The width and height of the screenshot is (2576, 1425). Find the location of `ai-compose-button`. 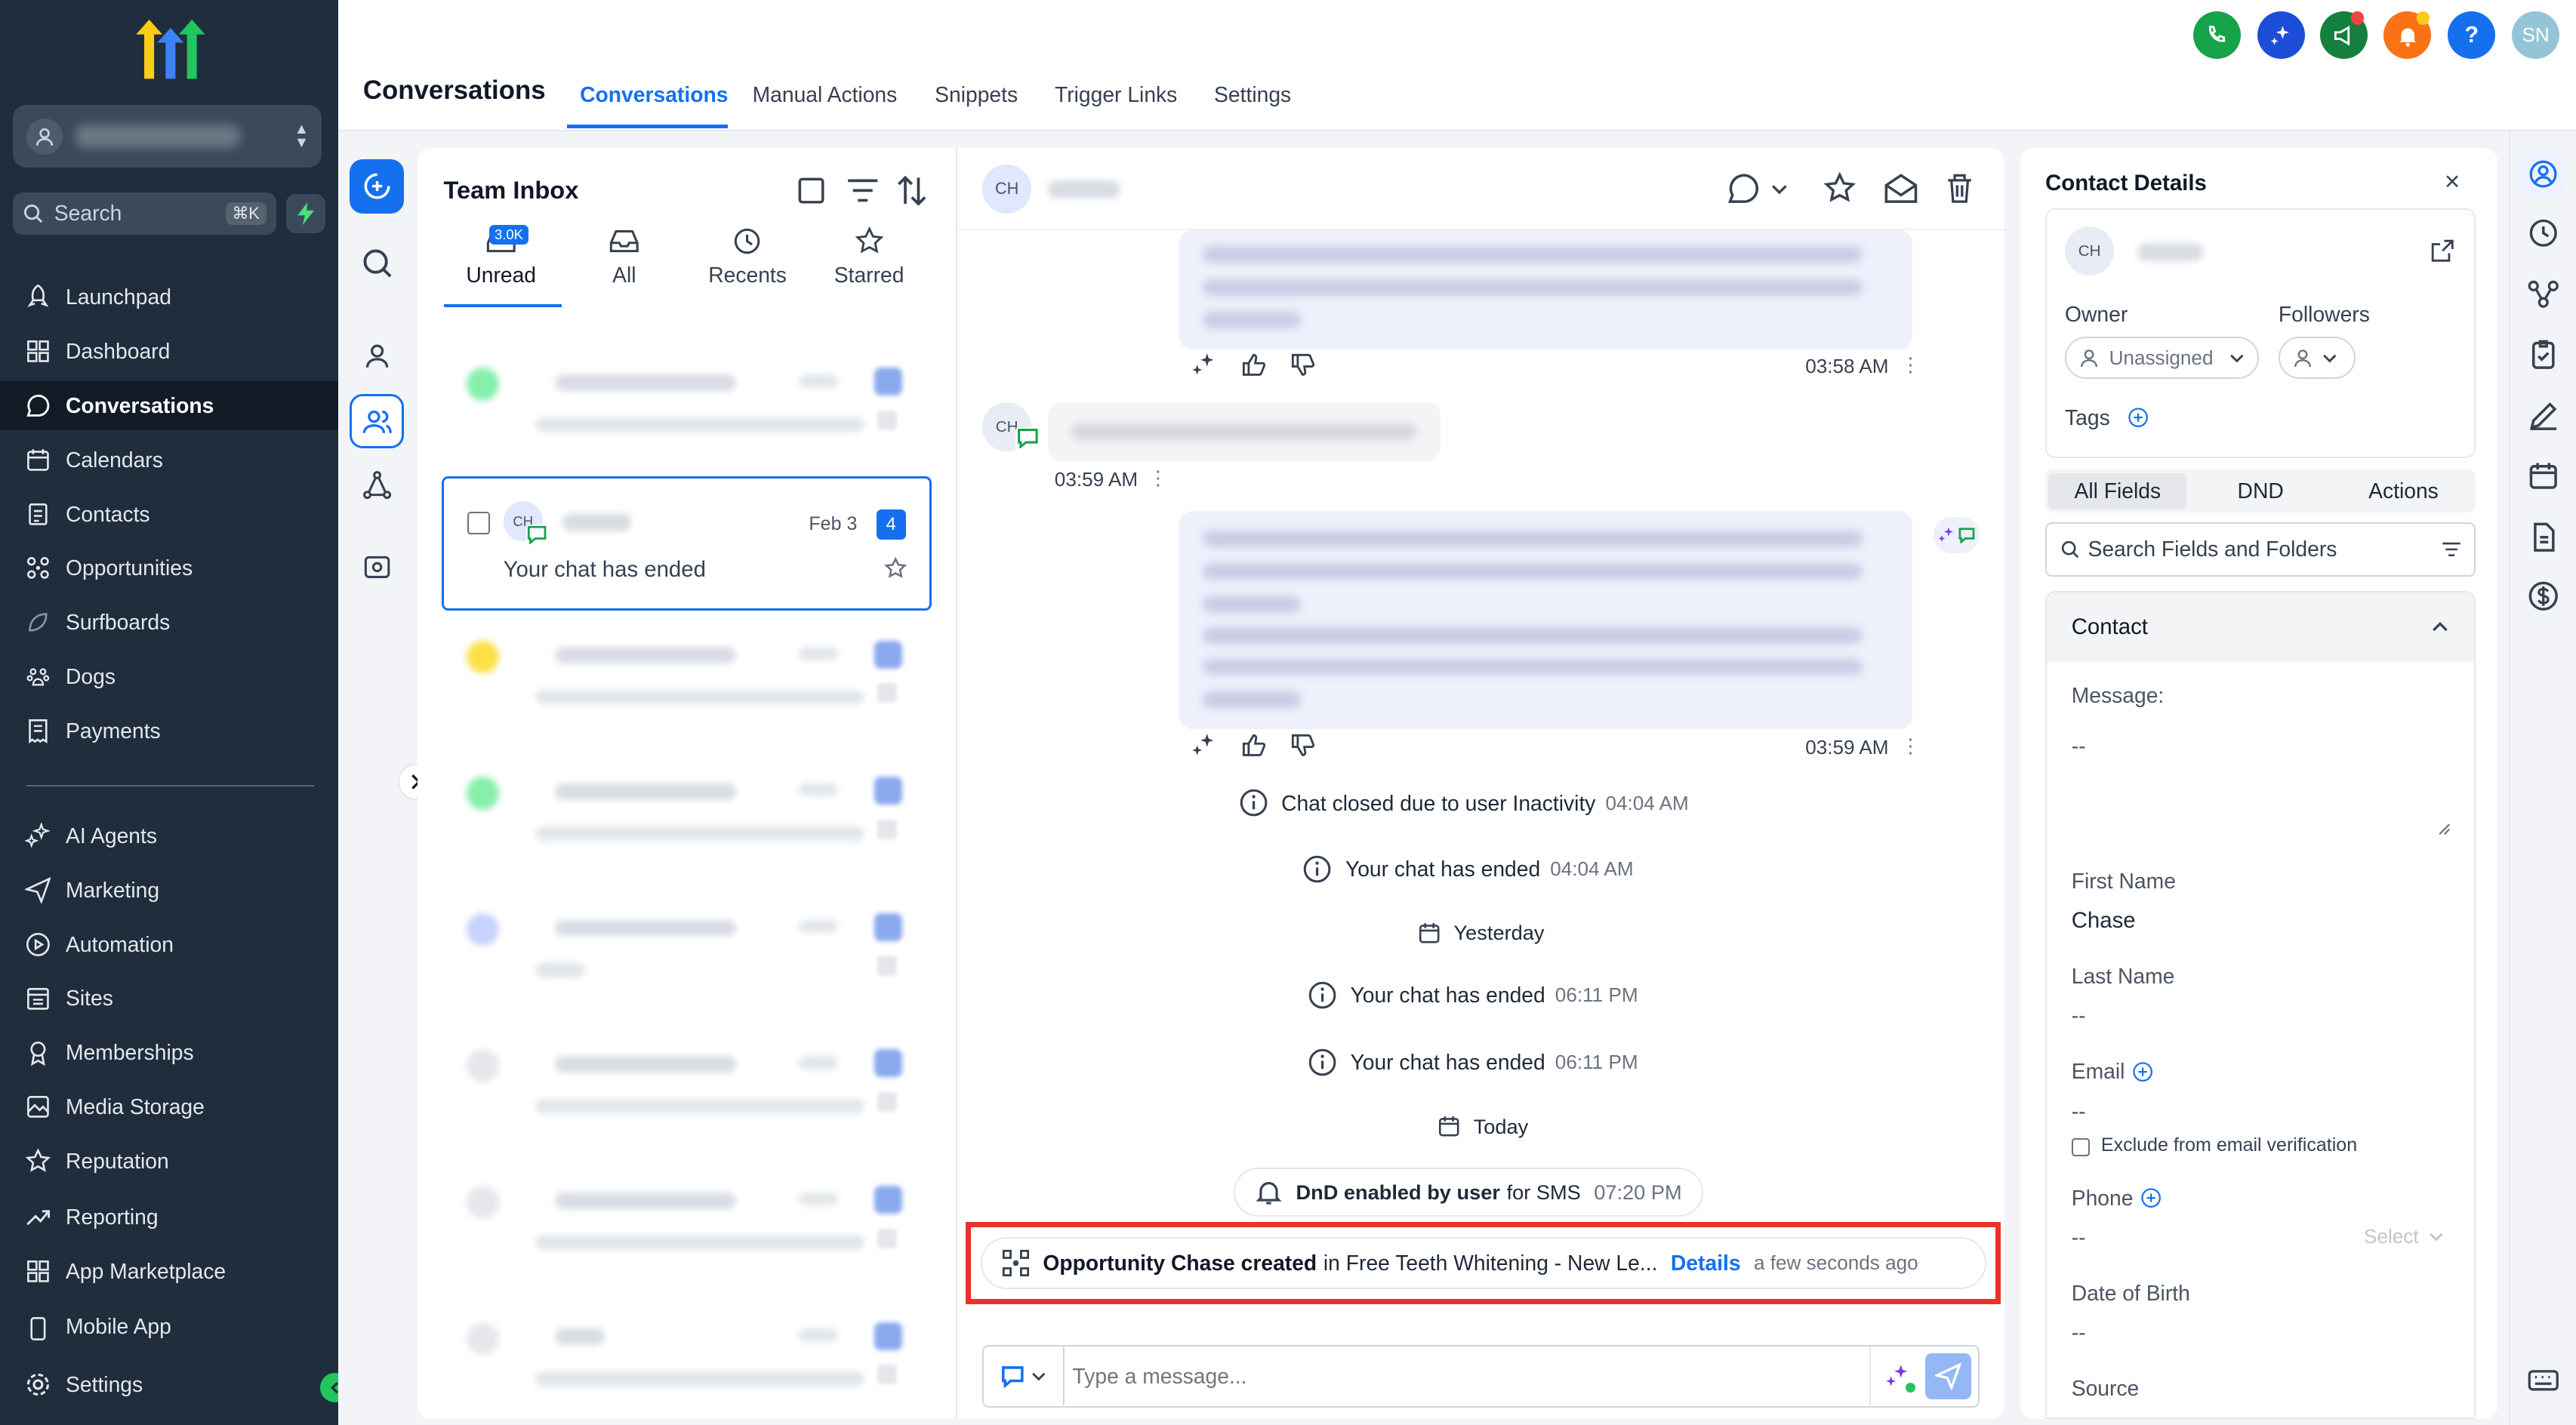

ai-compose-button is located at coordinates (1897, 1376).